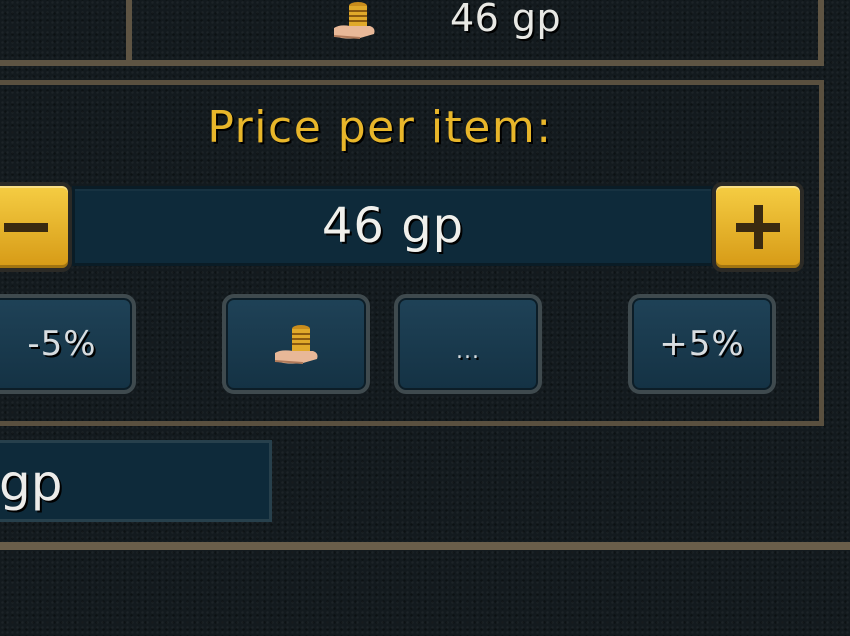 This screenshot has height=636, width=850. Describe the element at coordinates (62, 344) in the screenshot. I see `decrease-5-percent-label: -5%` at that location.